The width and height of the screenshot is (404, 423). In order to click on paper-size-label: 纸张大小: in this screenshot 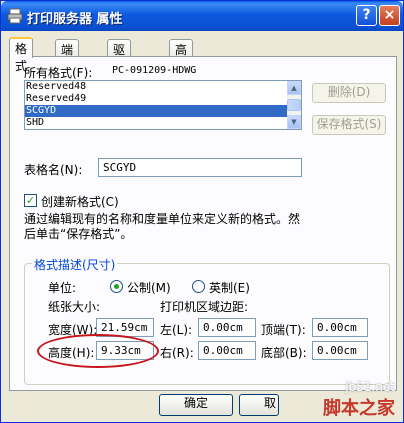, I will do `click(74, 307)`.